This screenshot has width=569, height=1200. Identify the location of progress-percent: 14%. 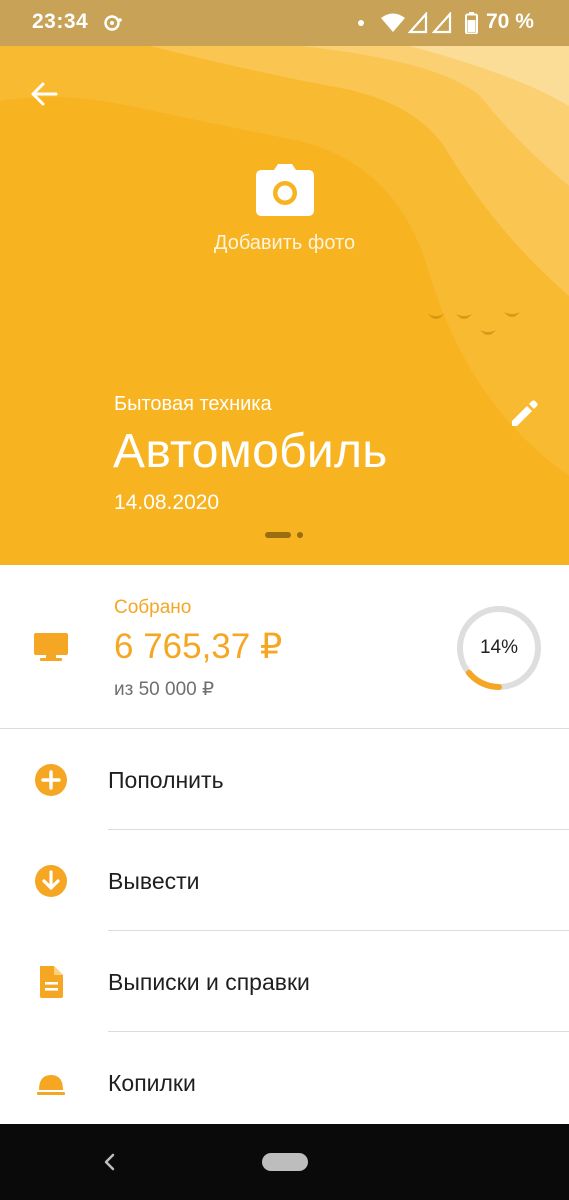
(499, 647).